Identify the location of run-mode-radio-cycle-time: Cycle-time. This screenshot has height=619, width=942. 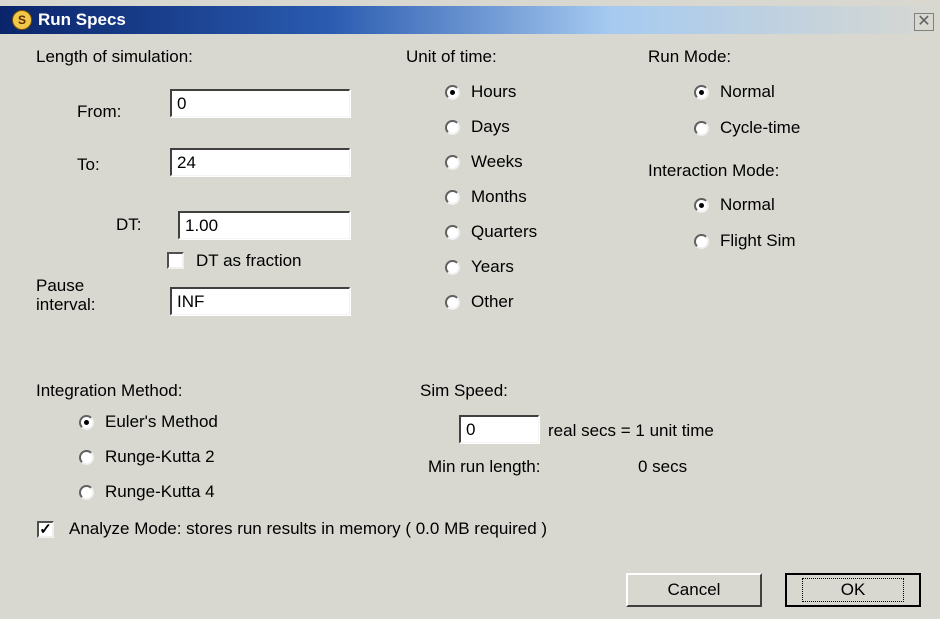
(747, 128).